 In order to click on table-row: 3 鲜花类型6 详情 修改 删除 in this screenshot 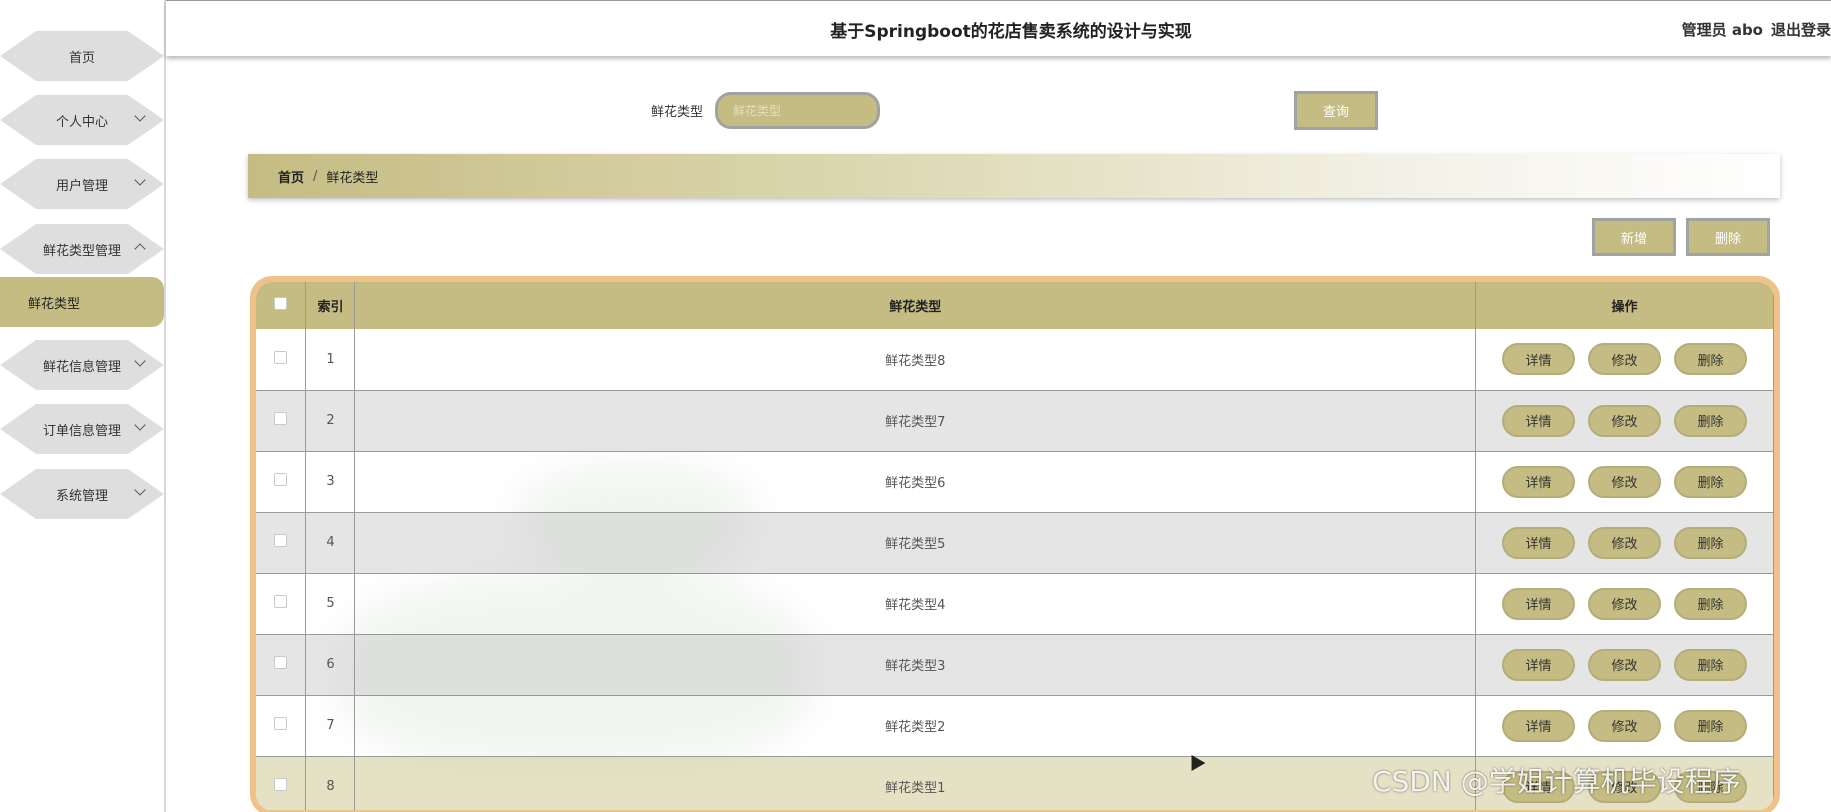, I will do `click(1015, 482)`.